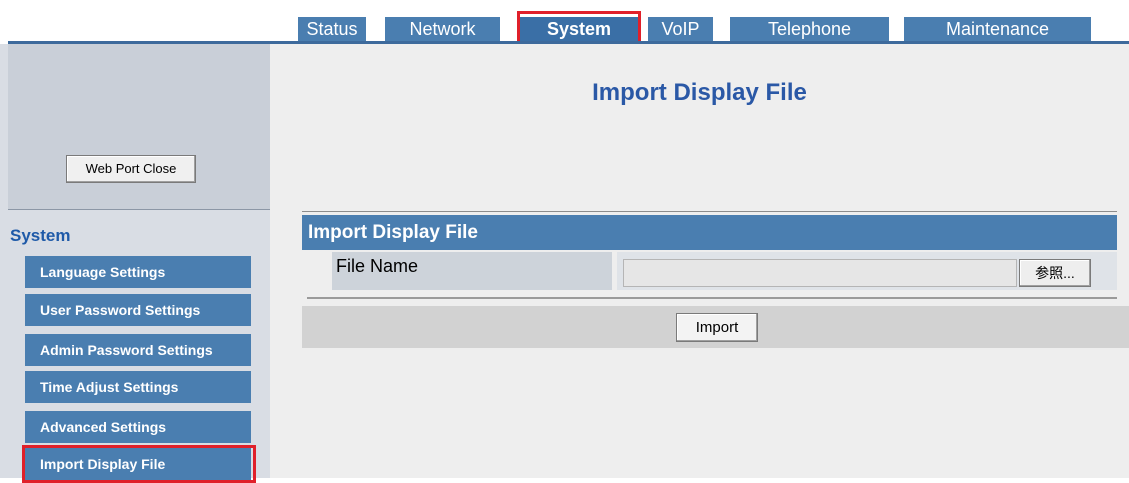 This screenshot has height=483, width=1129. What do you see at coordinates (40, 235) in the screenshot?
I see `sidebar-section-title: System` at bounding box center [40, 235].